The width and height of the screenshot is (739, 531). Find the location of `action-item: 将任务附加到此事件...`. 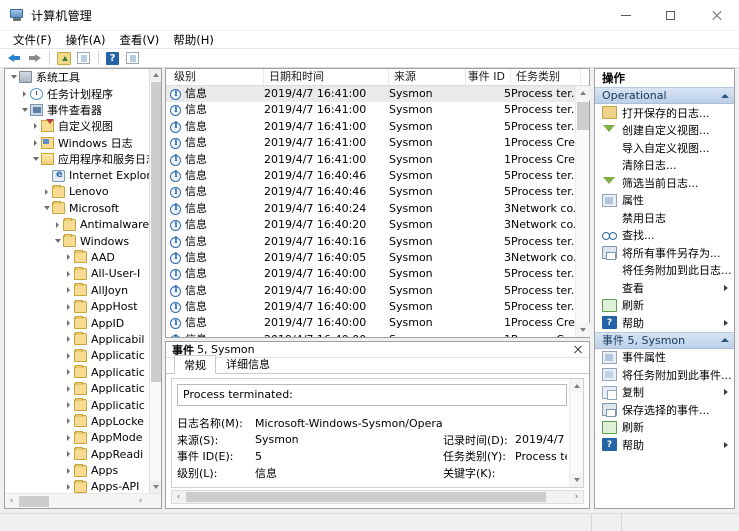

action-item: 将任务附加到此事件... is located at coordinates (664, 375).